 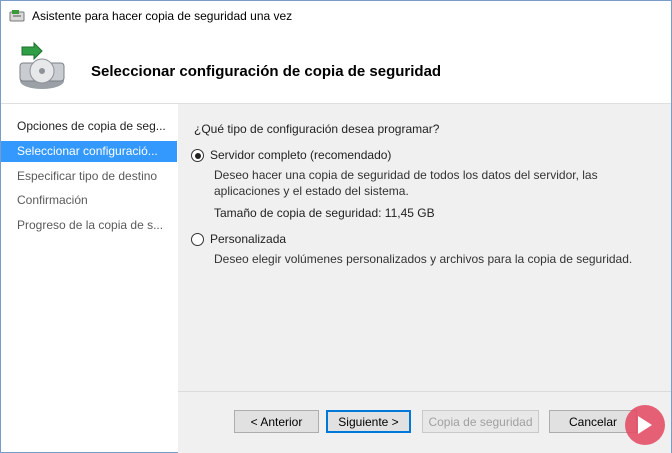 What do you see at coordinates (276, 421) in the screenshot?
I see `back-button: < Anterior` at bounding box center [276, 421].